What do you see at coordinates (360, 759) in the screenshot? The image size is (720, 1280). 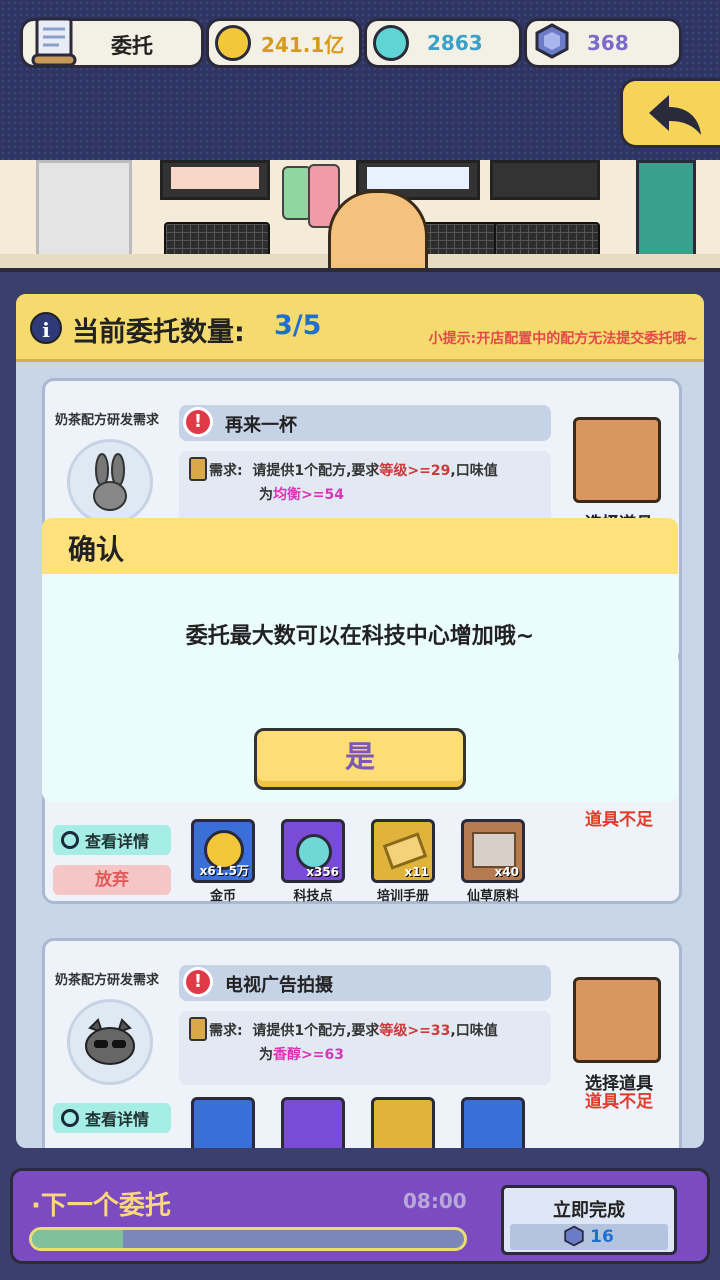 I see `confirm-button: 是` at bounding box center [360, 759].